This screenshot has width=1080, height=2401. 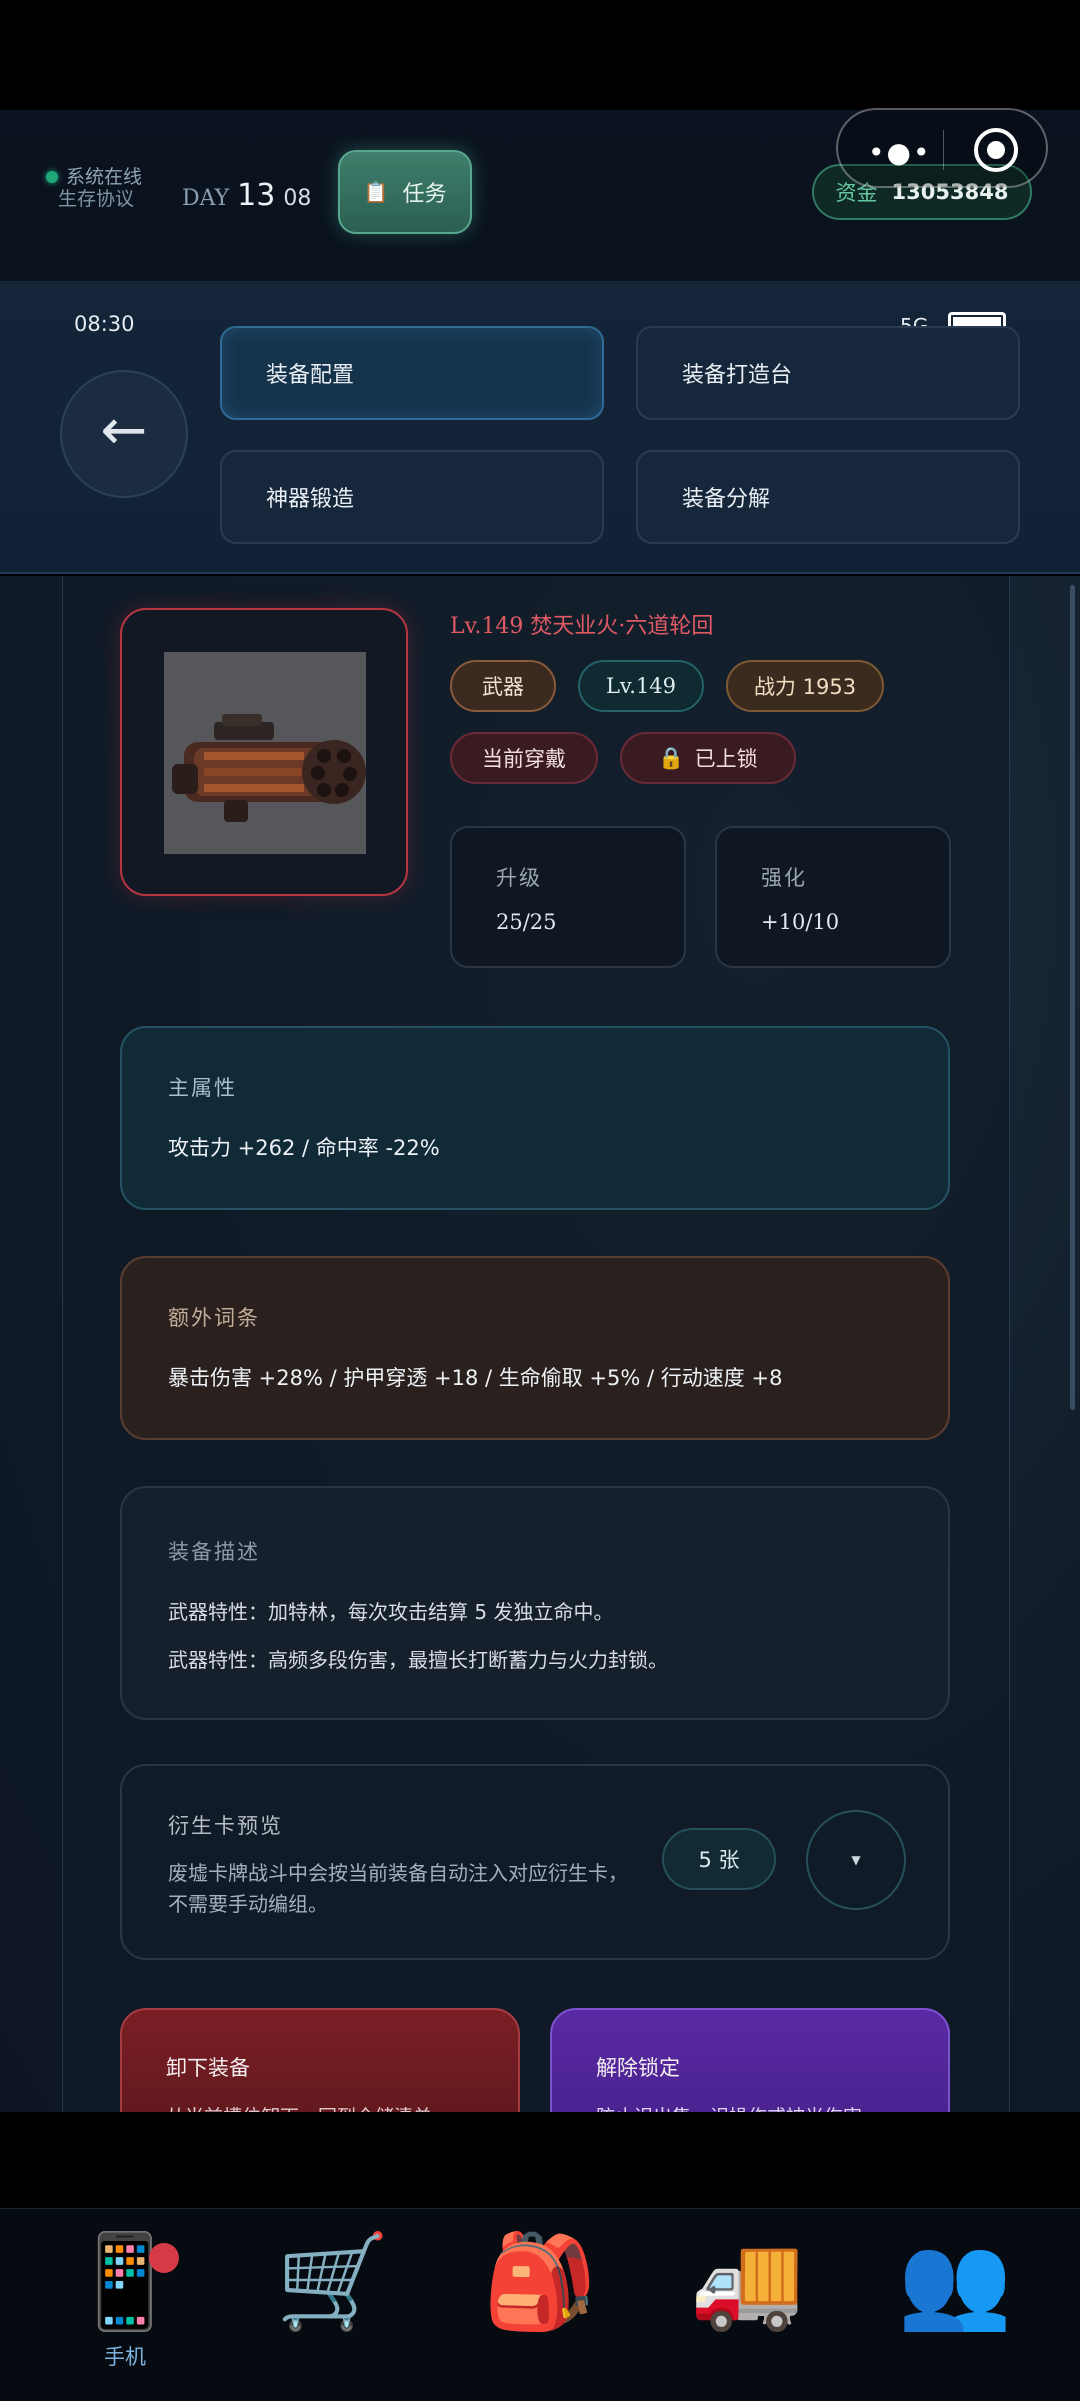 I want to click on bottom-spacer, so click(x=540, y=2160).